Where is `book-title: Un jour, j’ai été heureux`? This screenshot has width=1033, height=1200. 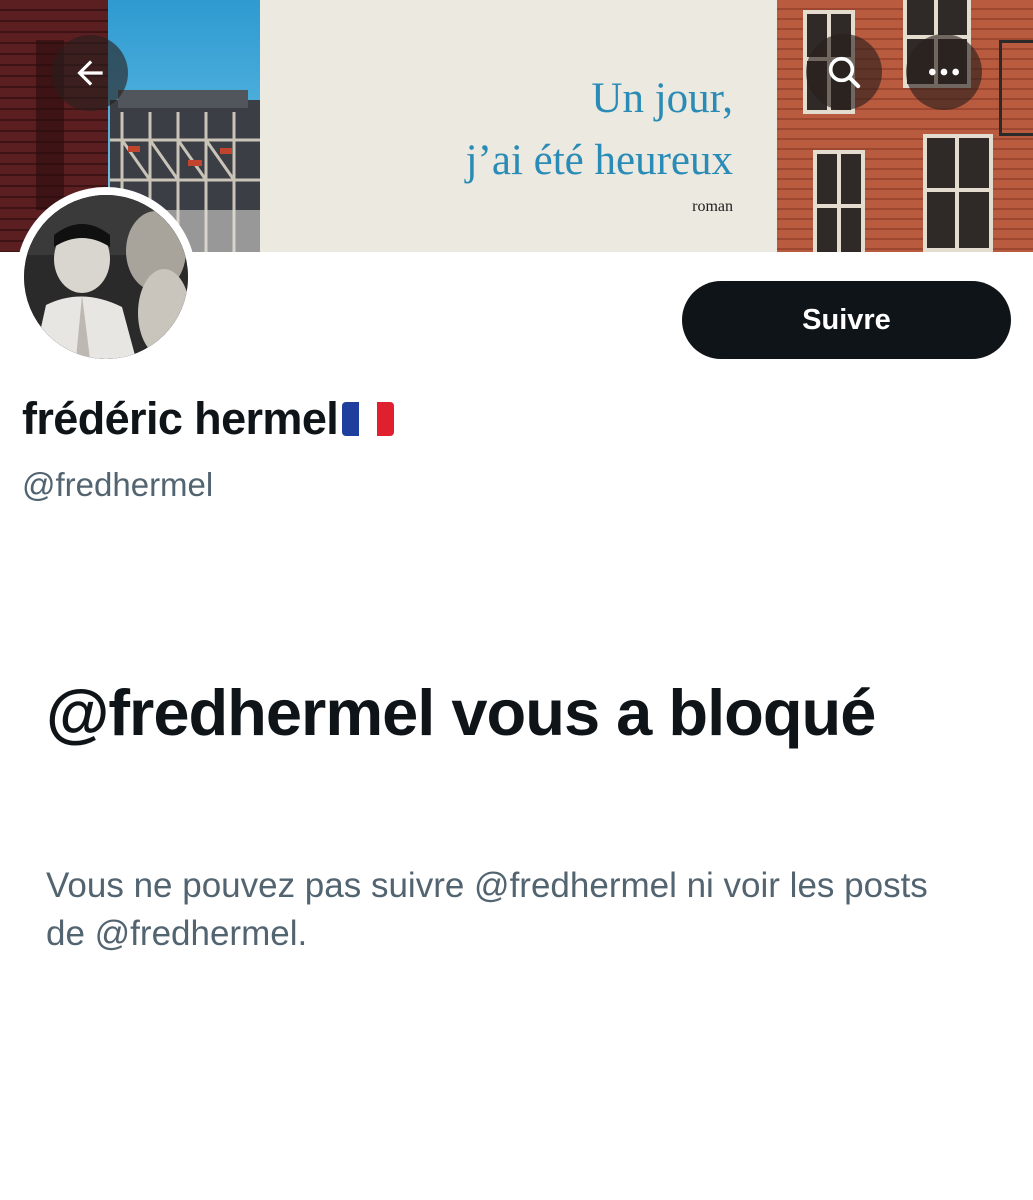 book-title: Un jour, j’ai été heureux is located at coordinates (599, 130).